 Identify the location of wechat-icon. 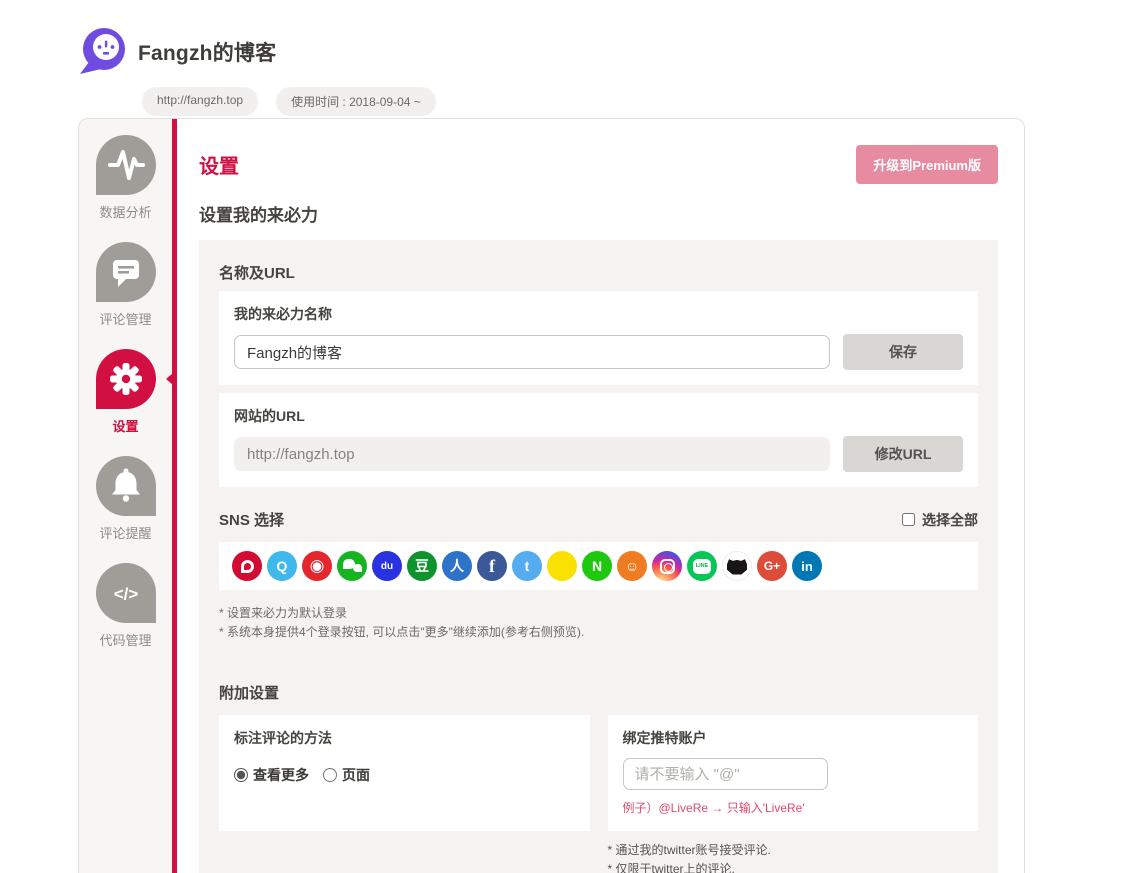
(352, 566).